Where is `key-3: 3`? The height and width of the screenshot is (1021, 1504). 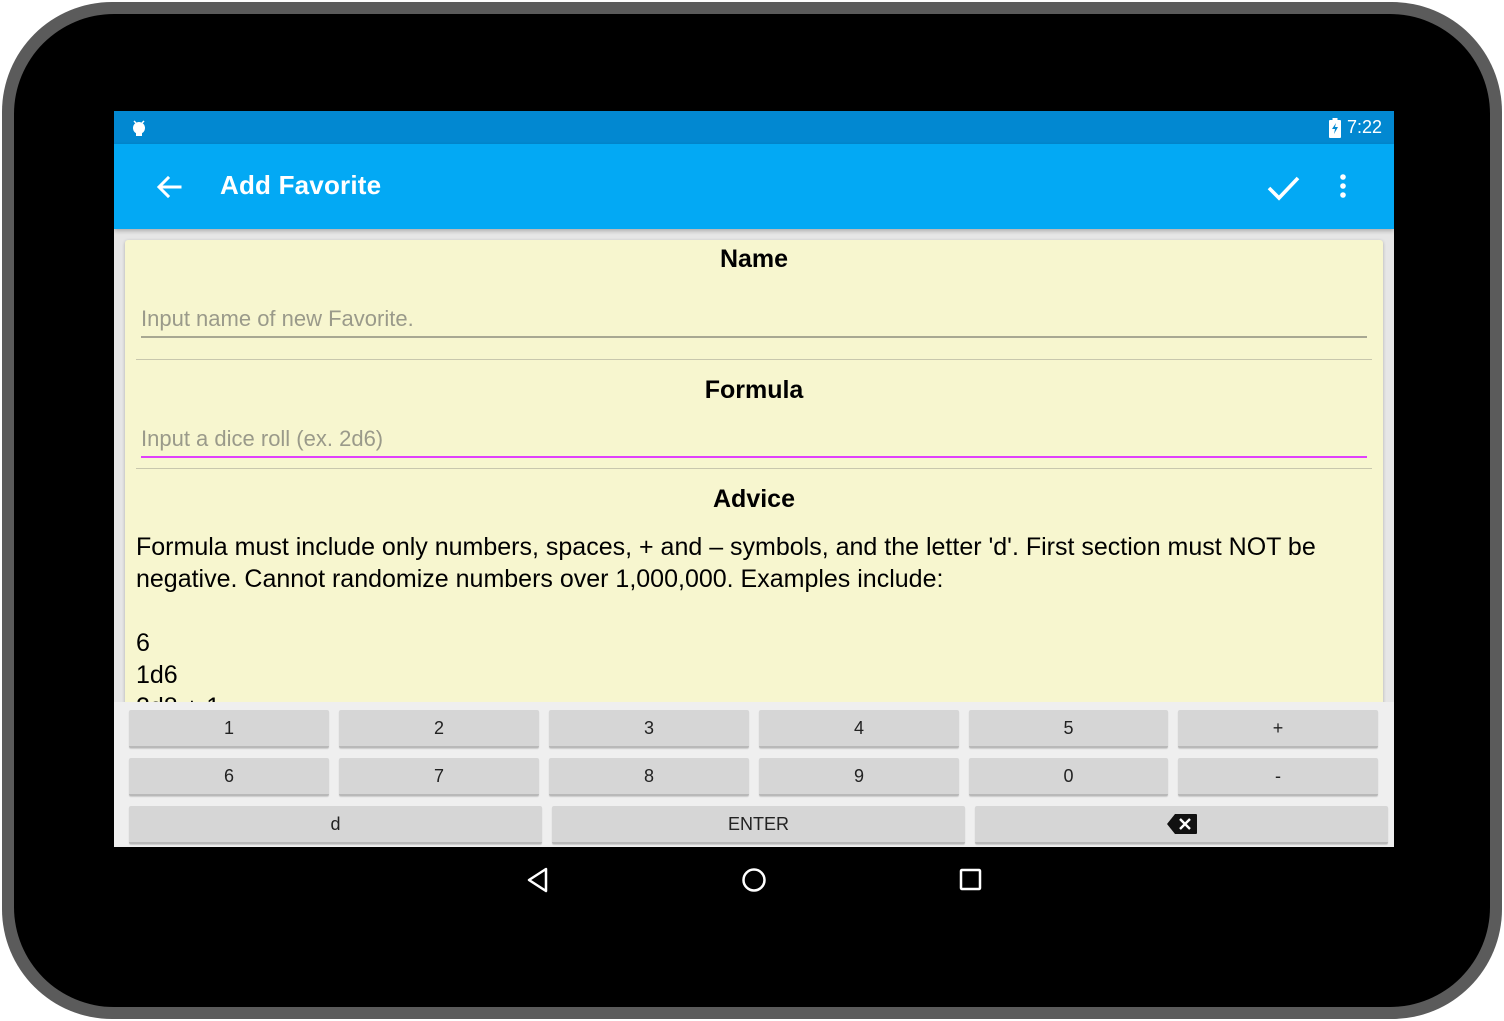
key-3: 3 is located at coordinates (649, 729).